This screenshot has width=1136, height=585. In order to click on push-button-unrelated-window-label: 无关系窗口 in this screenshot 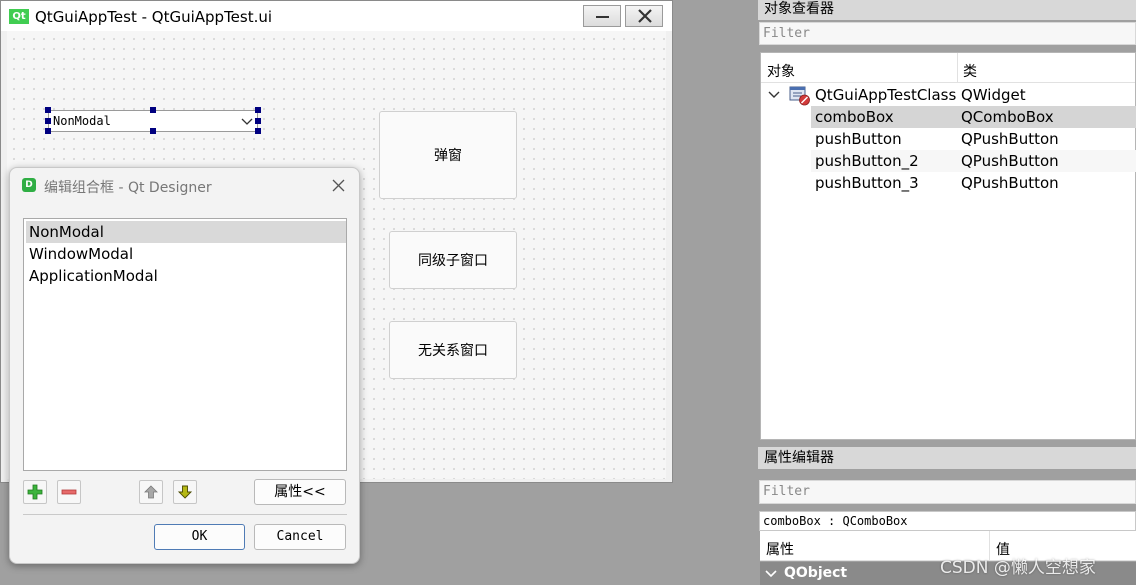, I will do `click(453, 351)`.